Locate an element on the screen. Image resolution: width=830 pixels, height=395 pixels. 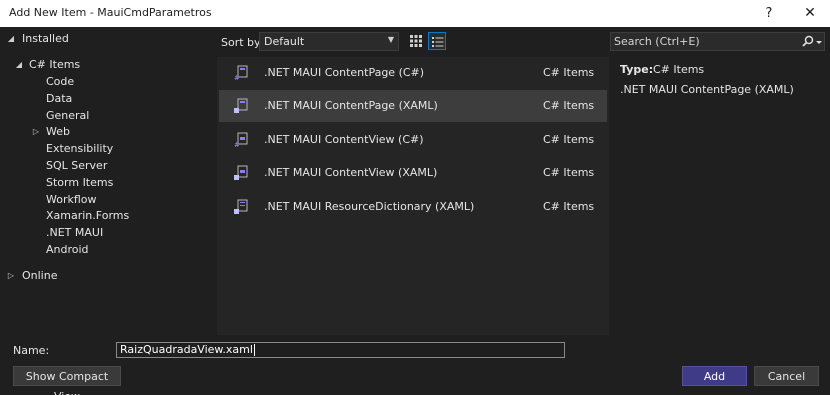
search-input: Search (Ctrl+E) is located at coordinates (717, 41).